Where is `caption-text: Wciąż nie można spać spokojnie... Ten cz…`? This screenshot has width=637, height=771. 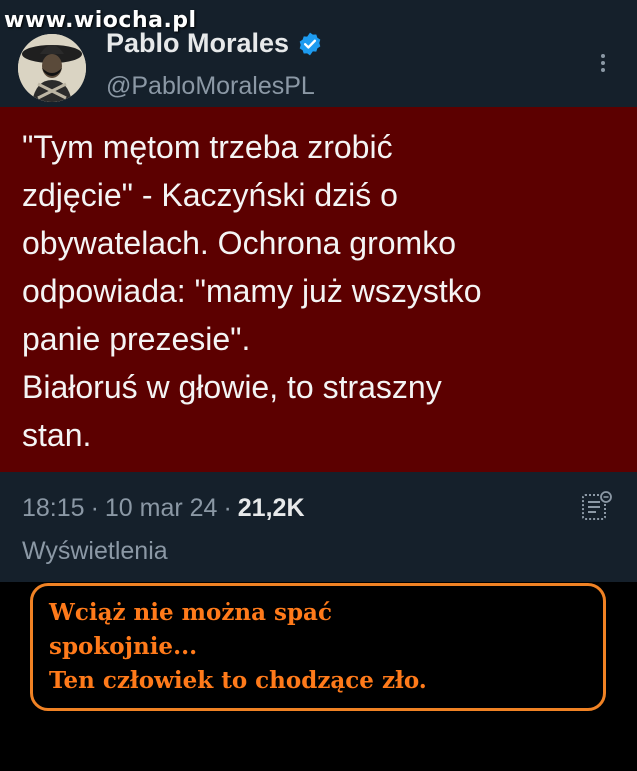 caption-text: Wciąż nie można spać spokojnie... Ten cz… is located at coordinates (238, 646).